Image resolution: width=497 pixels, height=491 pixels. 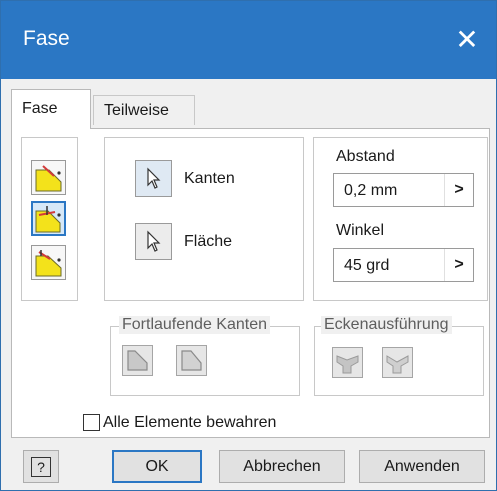 What do you see at coordinates (386, 325) in the screenshot?
I see `corner-setback-label: Eckenausführung` at bounding box center [386, 325].